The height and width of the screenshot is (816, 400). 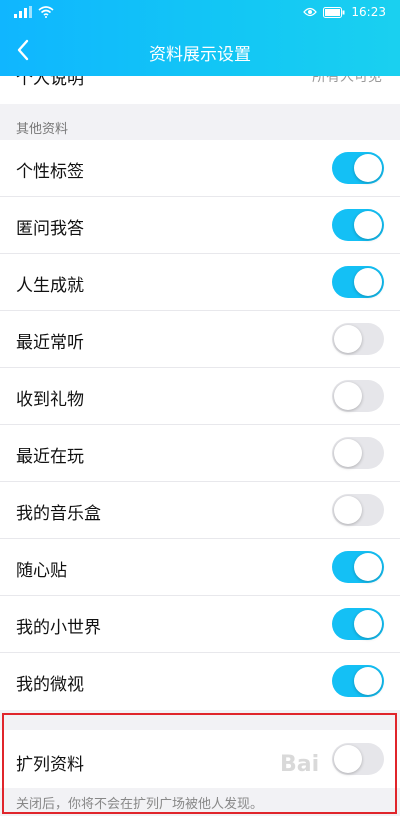 What do you see at coordinates (50, 685) in the screenshot?
I see `setting-label: 我的微视` at bounding box center [50, 685].